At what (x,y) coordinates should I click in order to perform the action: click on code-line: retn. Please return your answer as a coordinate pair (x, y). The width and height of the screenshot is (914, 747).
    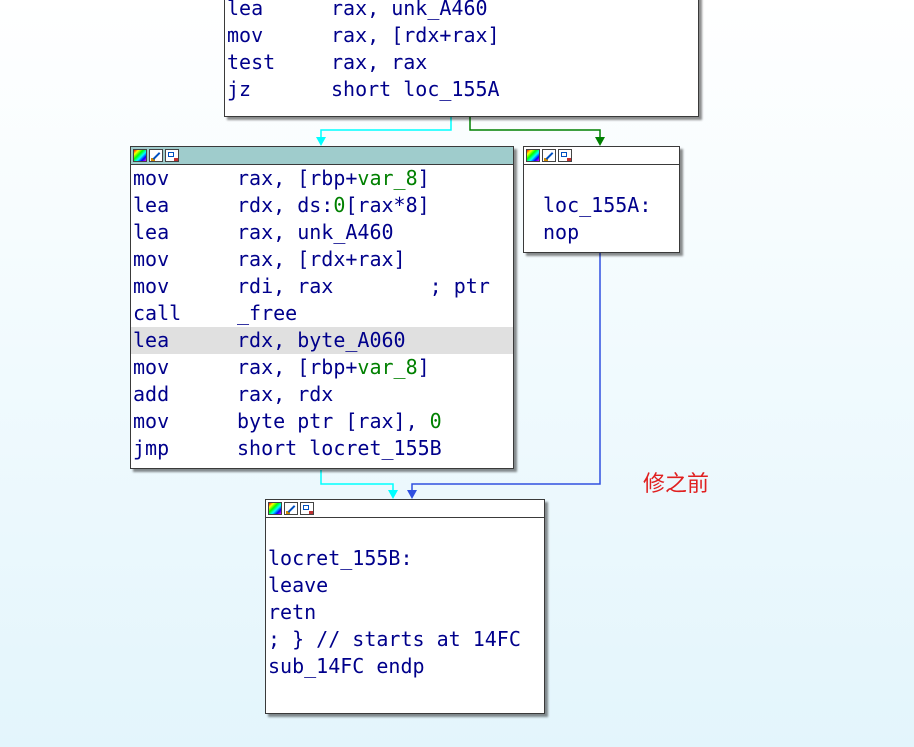
    Looking at the image, I should click on (405, 612).